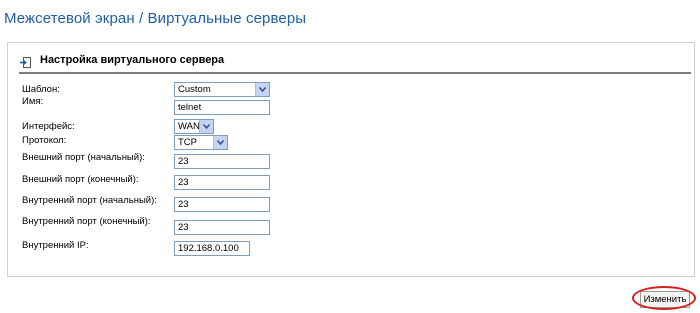  Describe the element at coordinates (44, 140) in the screenshot. I see `protocol-label: Протокол:` at that location.